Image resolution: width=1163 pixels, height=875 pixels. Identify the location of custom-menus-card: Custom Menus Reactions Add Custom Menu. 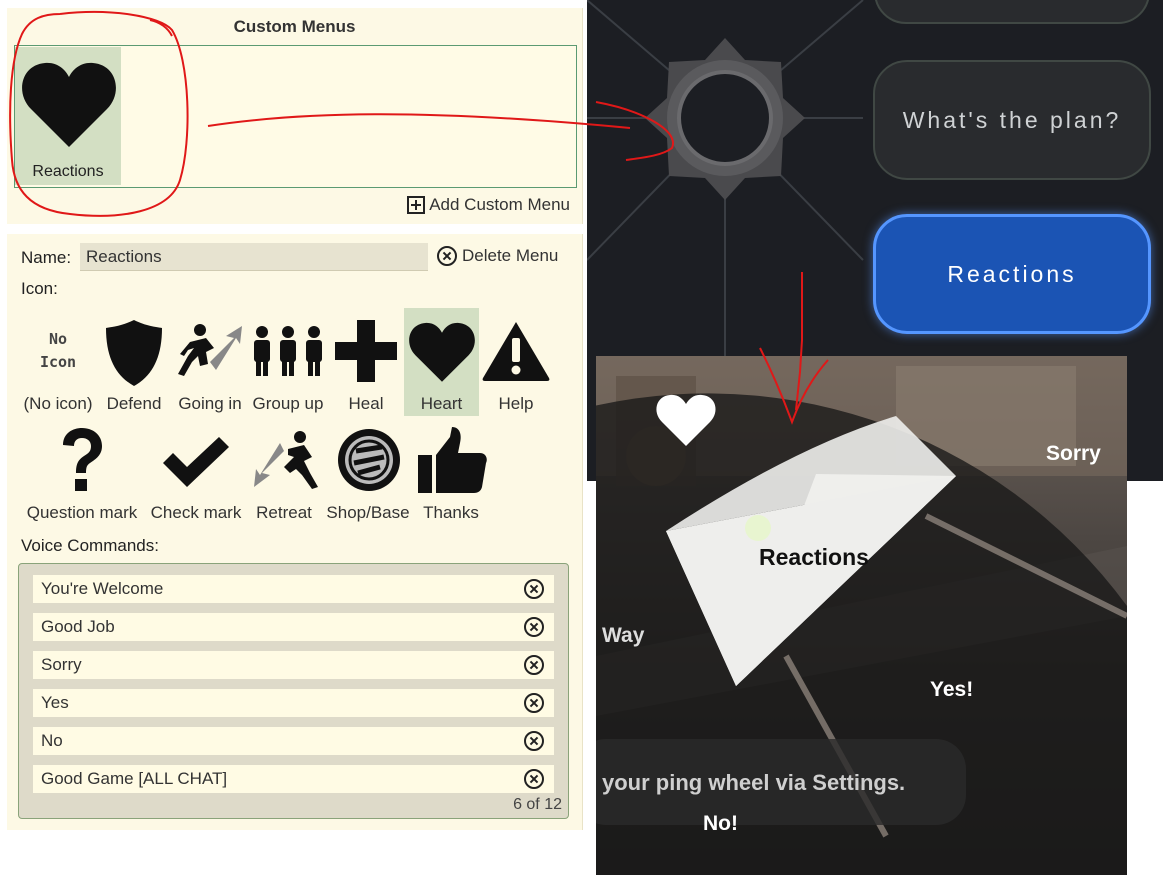
(295, 116).